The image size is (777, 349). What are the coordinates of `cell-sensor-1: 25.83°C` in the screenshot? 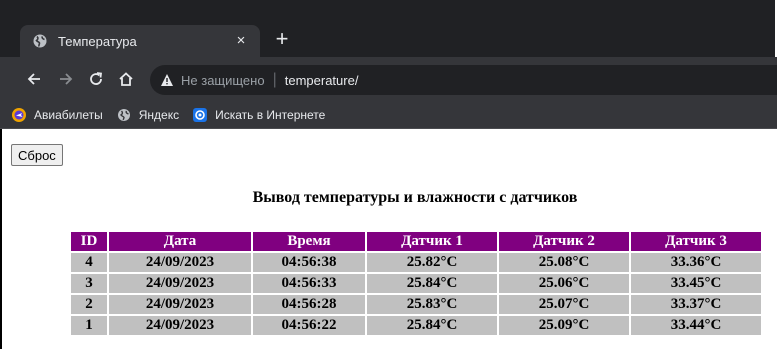 It's located at (432, 304).